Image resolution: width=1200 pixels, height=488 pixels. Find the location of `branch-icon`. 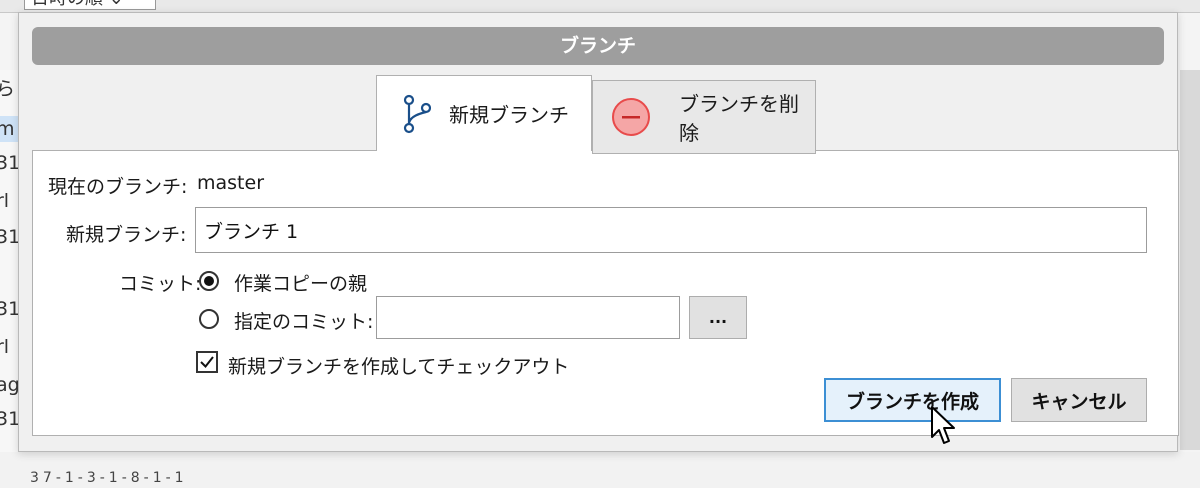

branch-icon is located at coordinates (417, 114).